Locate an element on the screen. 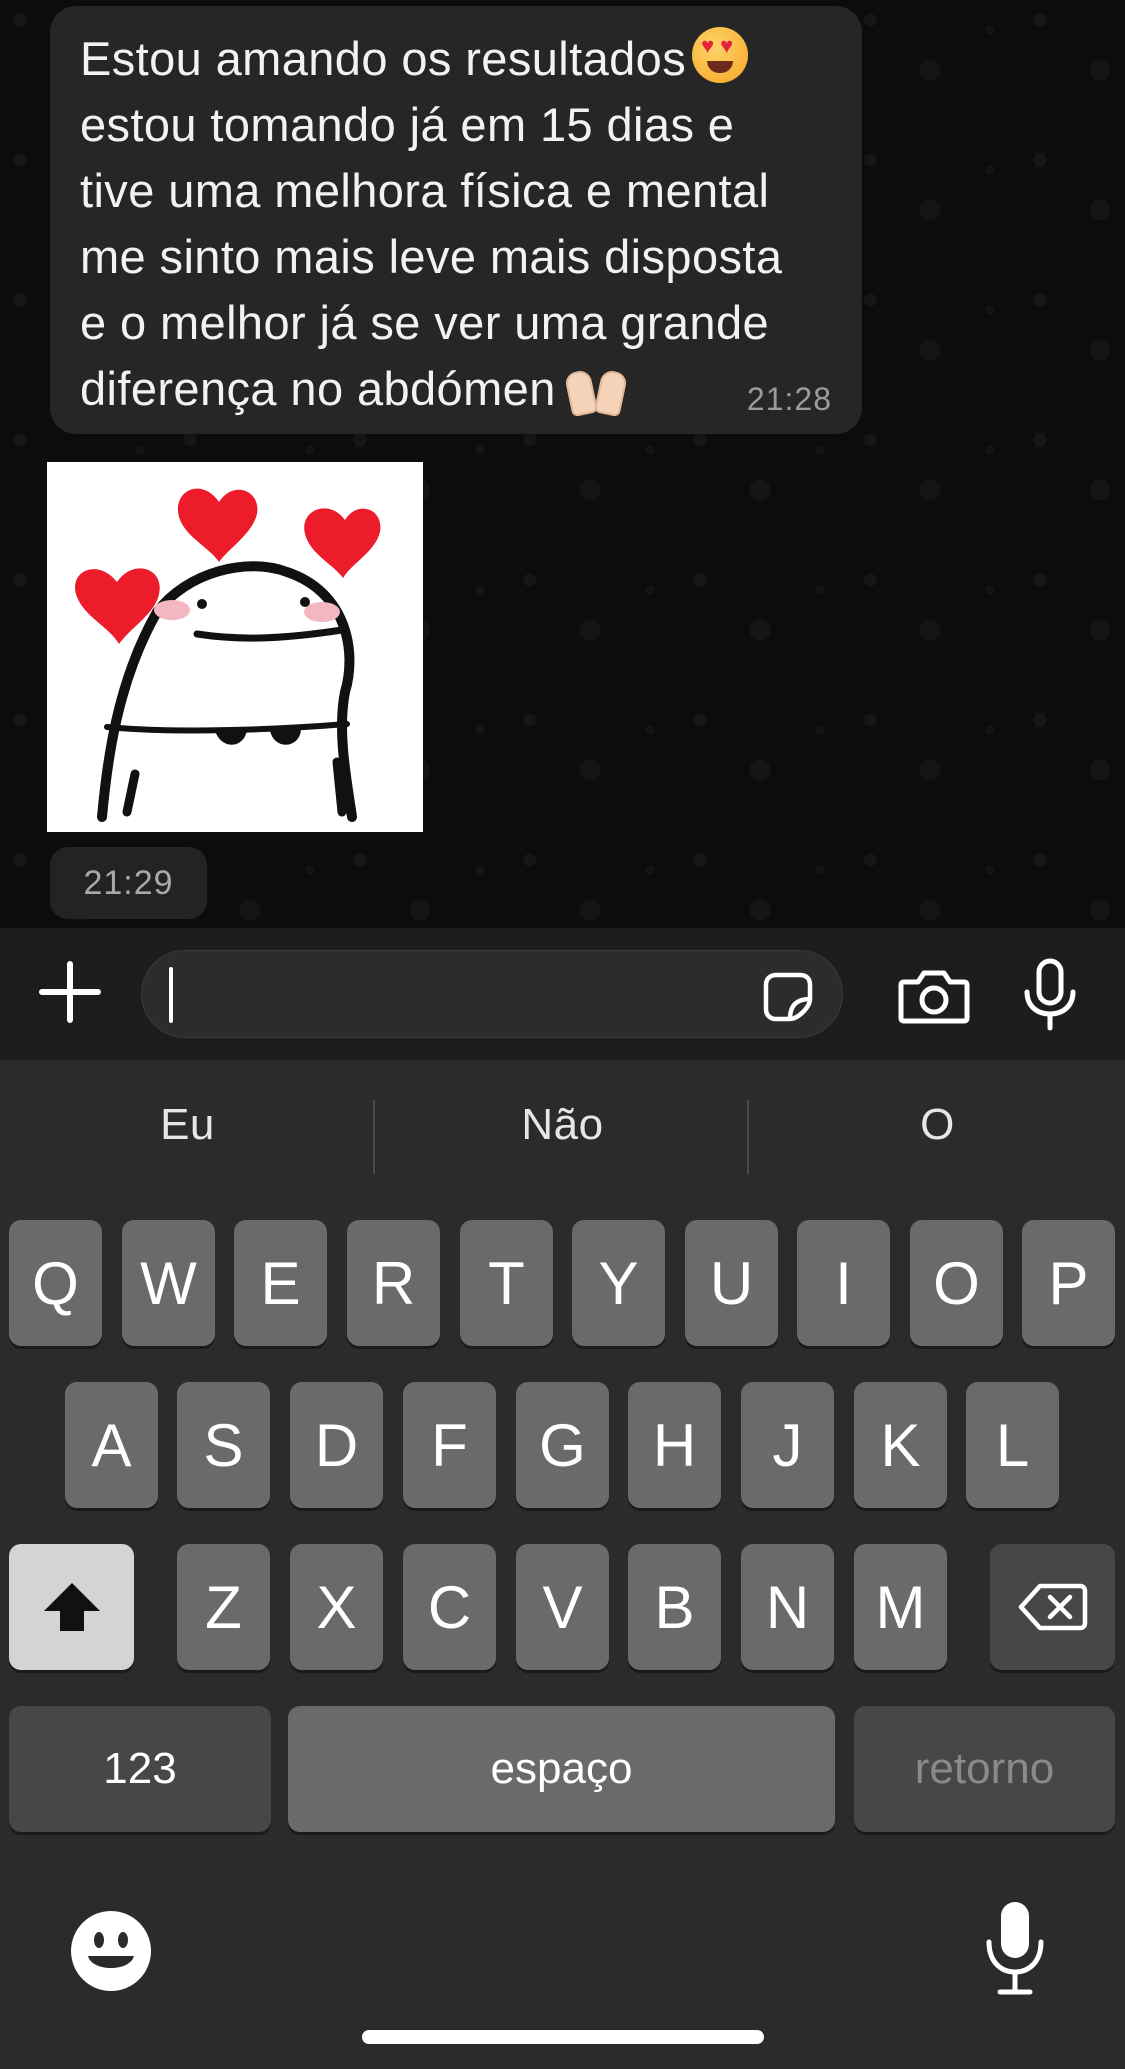  key-k: K is located at coordinates (900, 1445).